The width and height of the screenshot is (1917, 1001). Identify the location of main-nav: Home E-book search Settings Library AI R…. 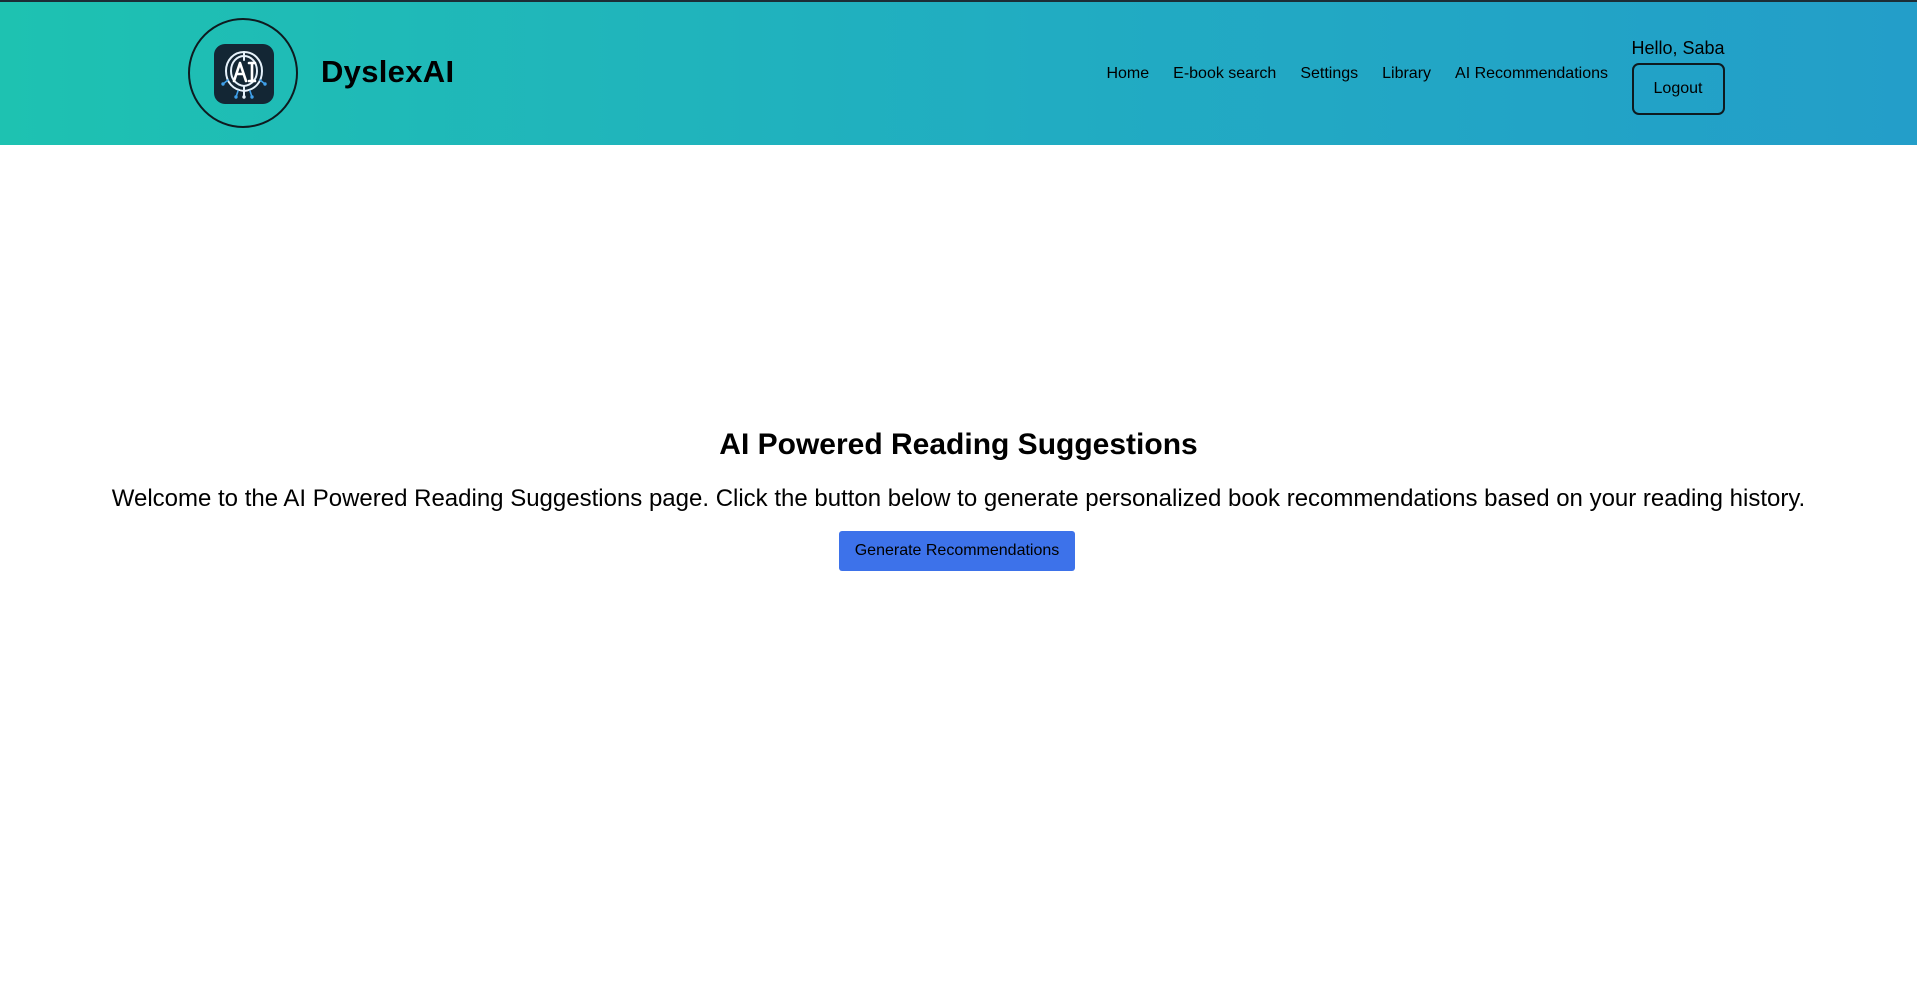
(1357, 74).